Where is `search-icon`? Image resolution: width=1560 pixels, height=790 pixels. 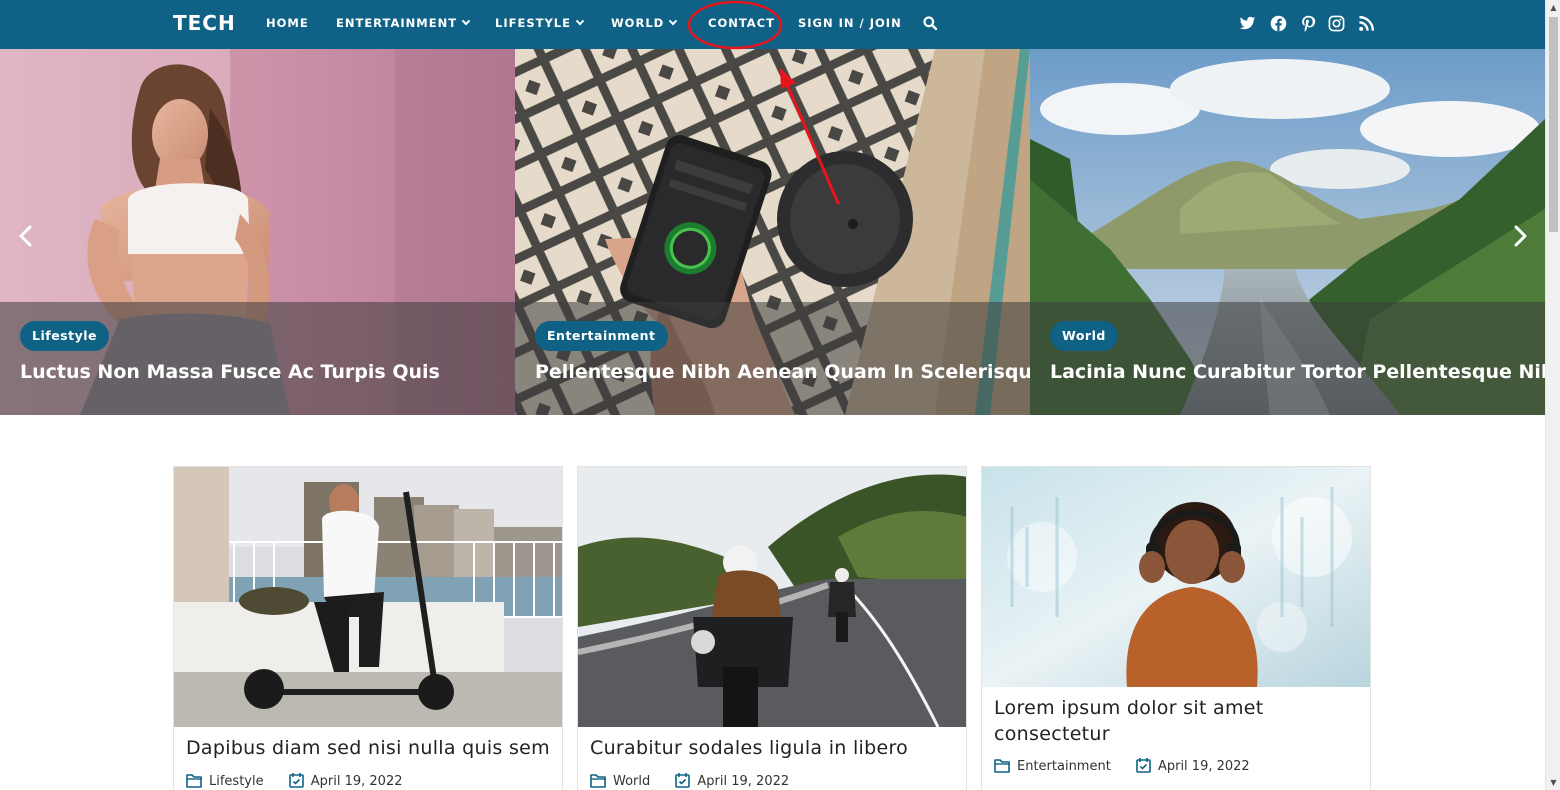 search-icon is located at coordinates (930, 23).